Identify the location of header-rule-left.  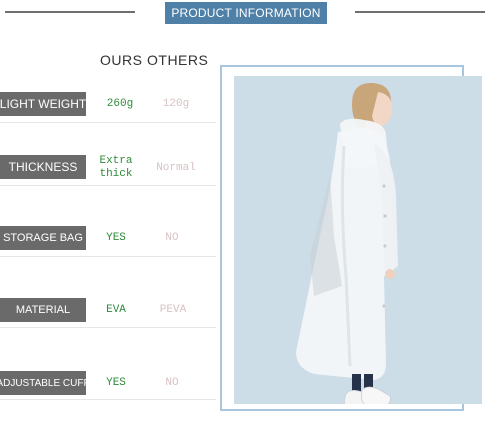
(70, 12).